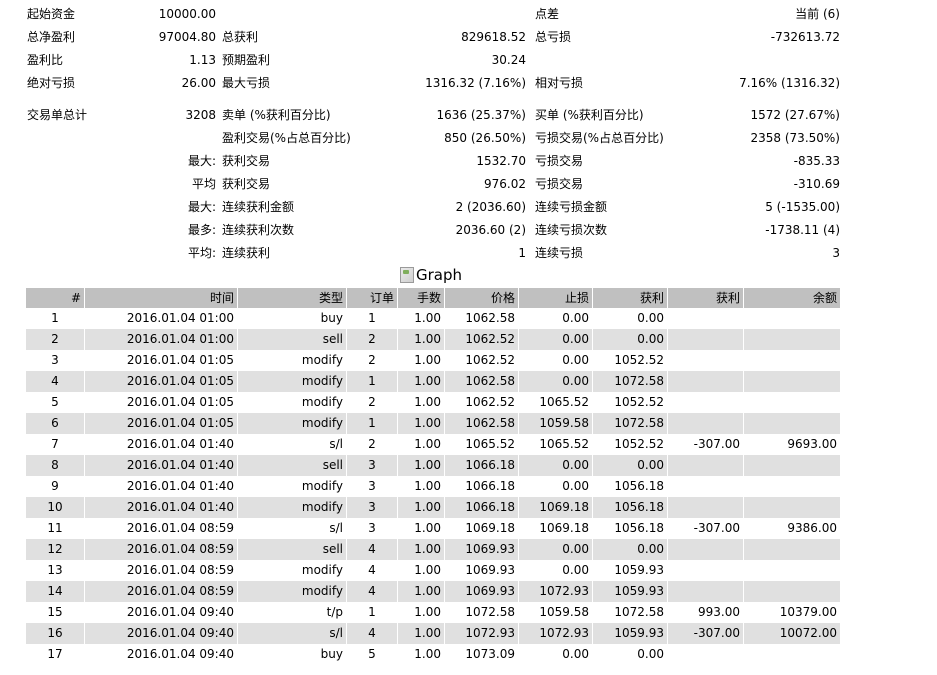 Image resolution: width=937 pixels, height=675 pixels. Describe the element at coordinates (55, 339) in the screenshot. I see `cell-index: 2` at that location.